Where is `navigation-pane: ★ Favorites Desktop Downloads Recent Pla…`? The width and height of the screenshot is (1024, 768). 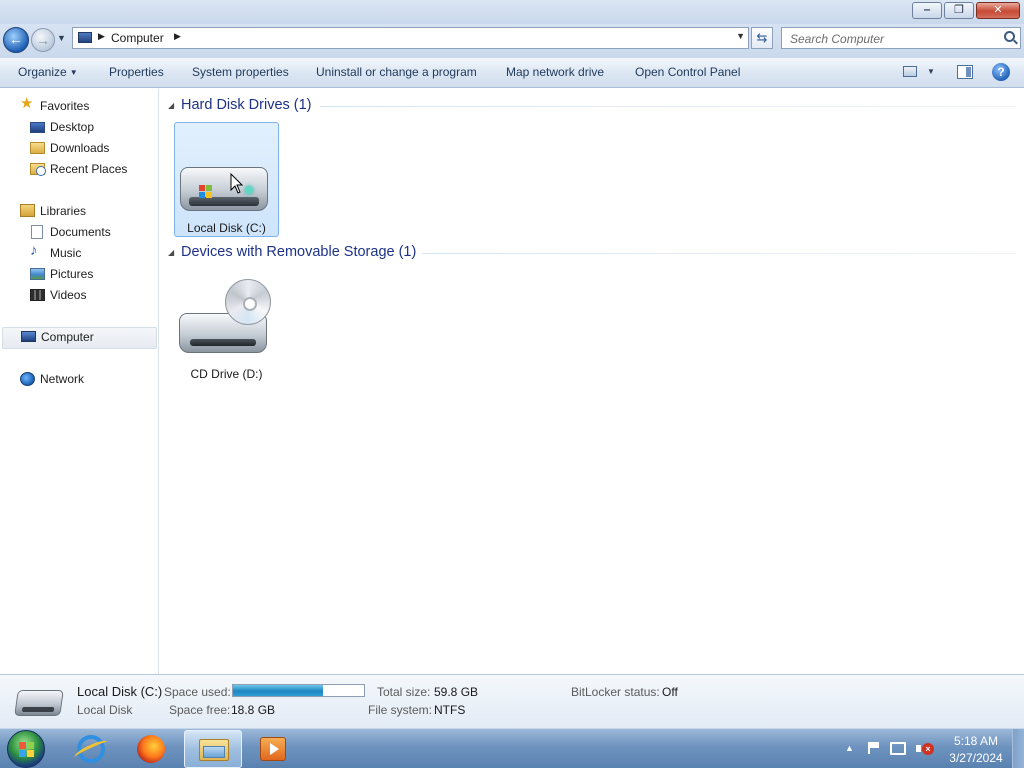
navigation-pane: ★ Favorites Desktop Downloads Recent Pla… is located at coordinates (79, 381).